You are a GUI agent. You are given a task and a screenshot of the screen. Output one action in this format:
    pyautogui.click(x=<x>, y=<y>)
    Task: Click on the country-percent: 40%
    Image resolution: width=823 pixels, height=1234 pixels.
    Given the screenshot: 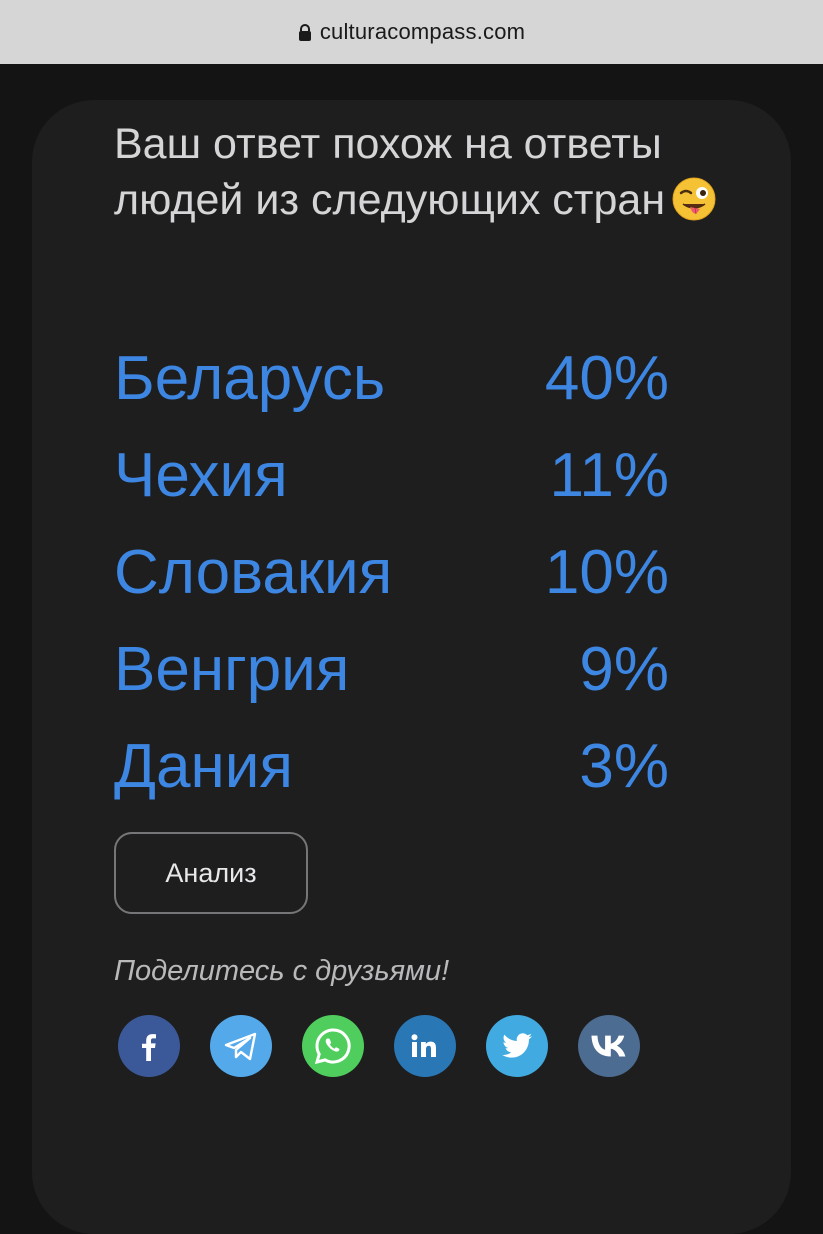 What is the action you would take?
    pyautogui.click(x=606, y=378)
    